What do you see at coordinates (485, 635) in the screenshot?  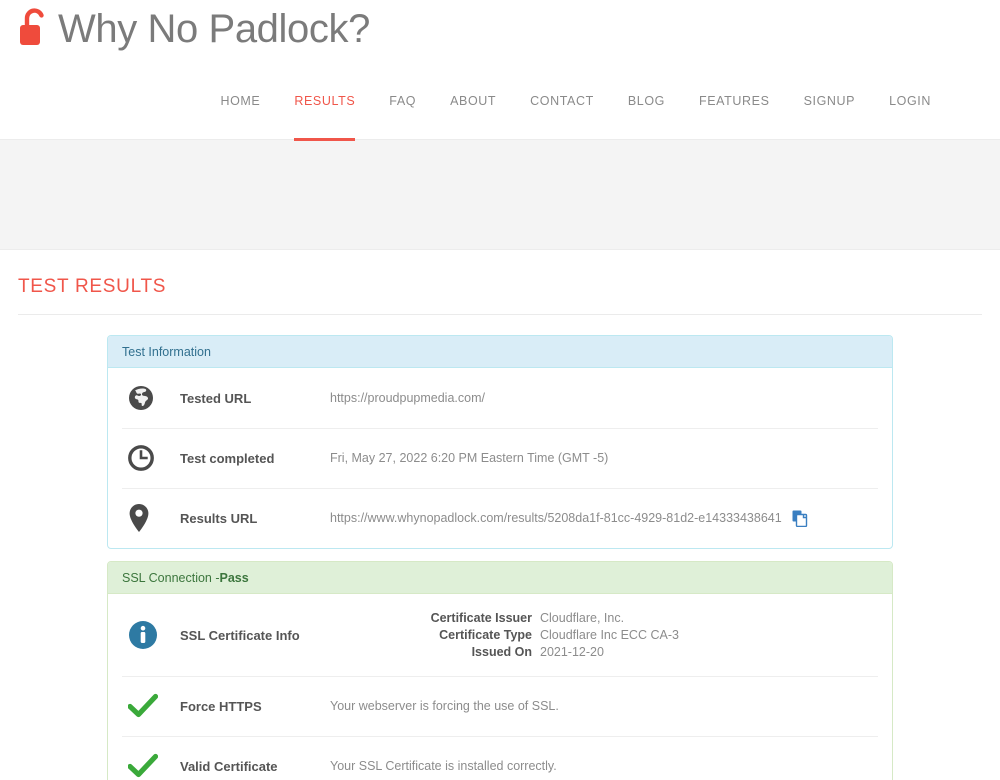 I see `cert-key-type: Certificate Type` at bounding box center [485, 635].